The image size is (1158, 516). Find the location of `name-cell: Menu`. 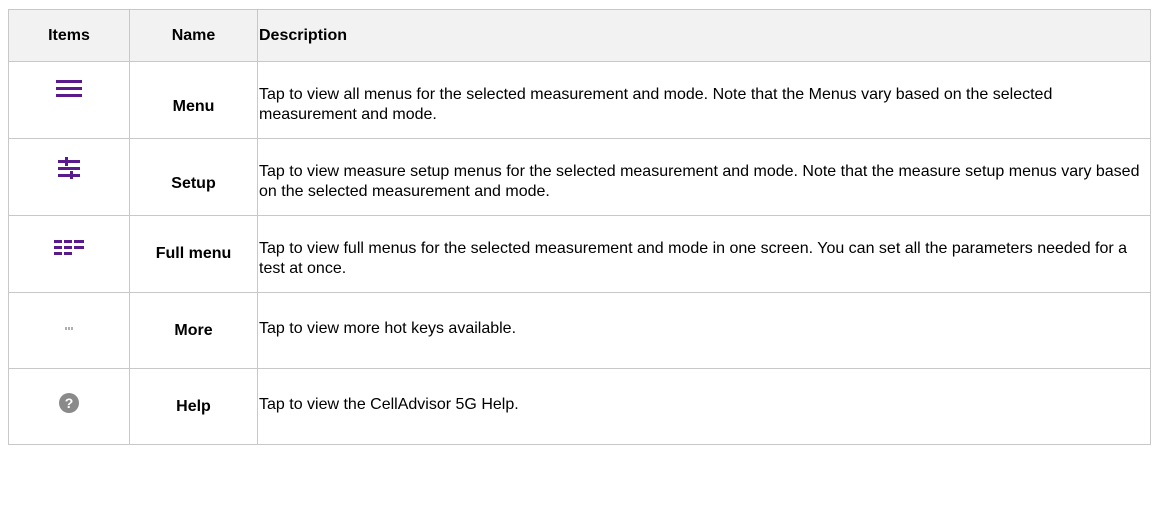

name-cell: Menu is located at coordinates (193, 100).